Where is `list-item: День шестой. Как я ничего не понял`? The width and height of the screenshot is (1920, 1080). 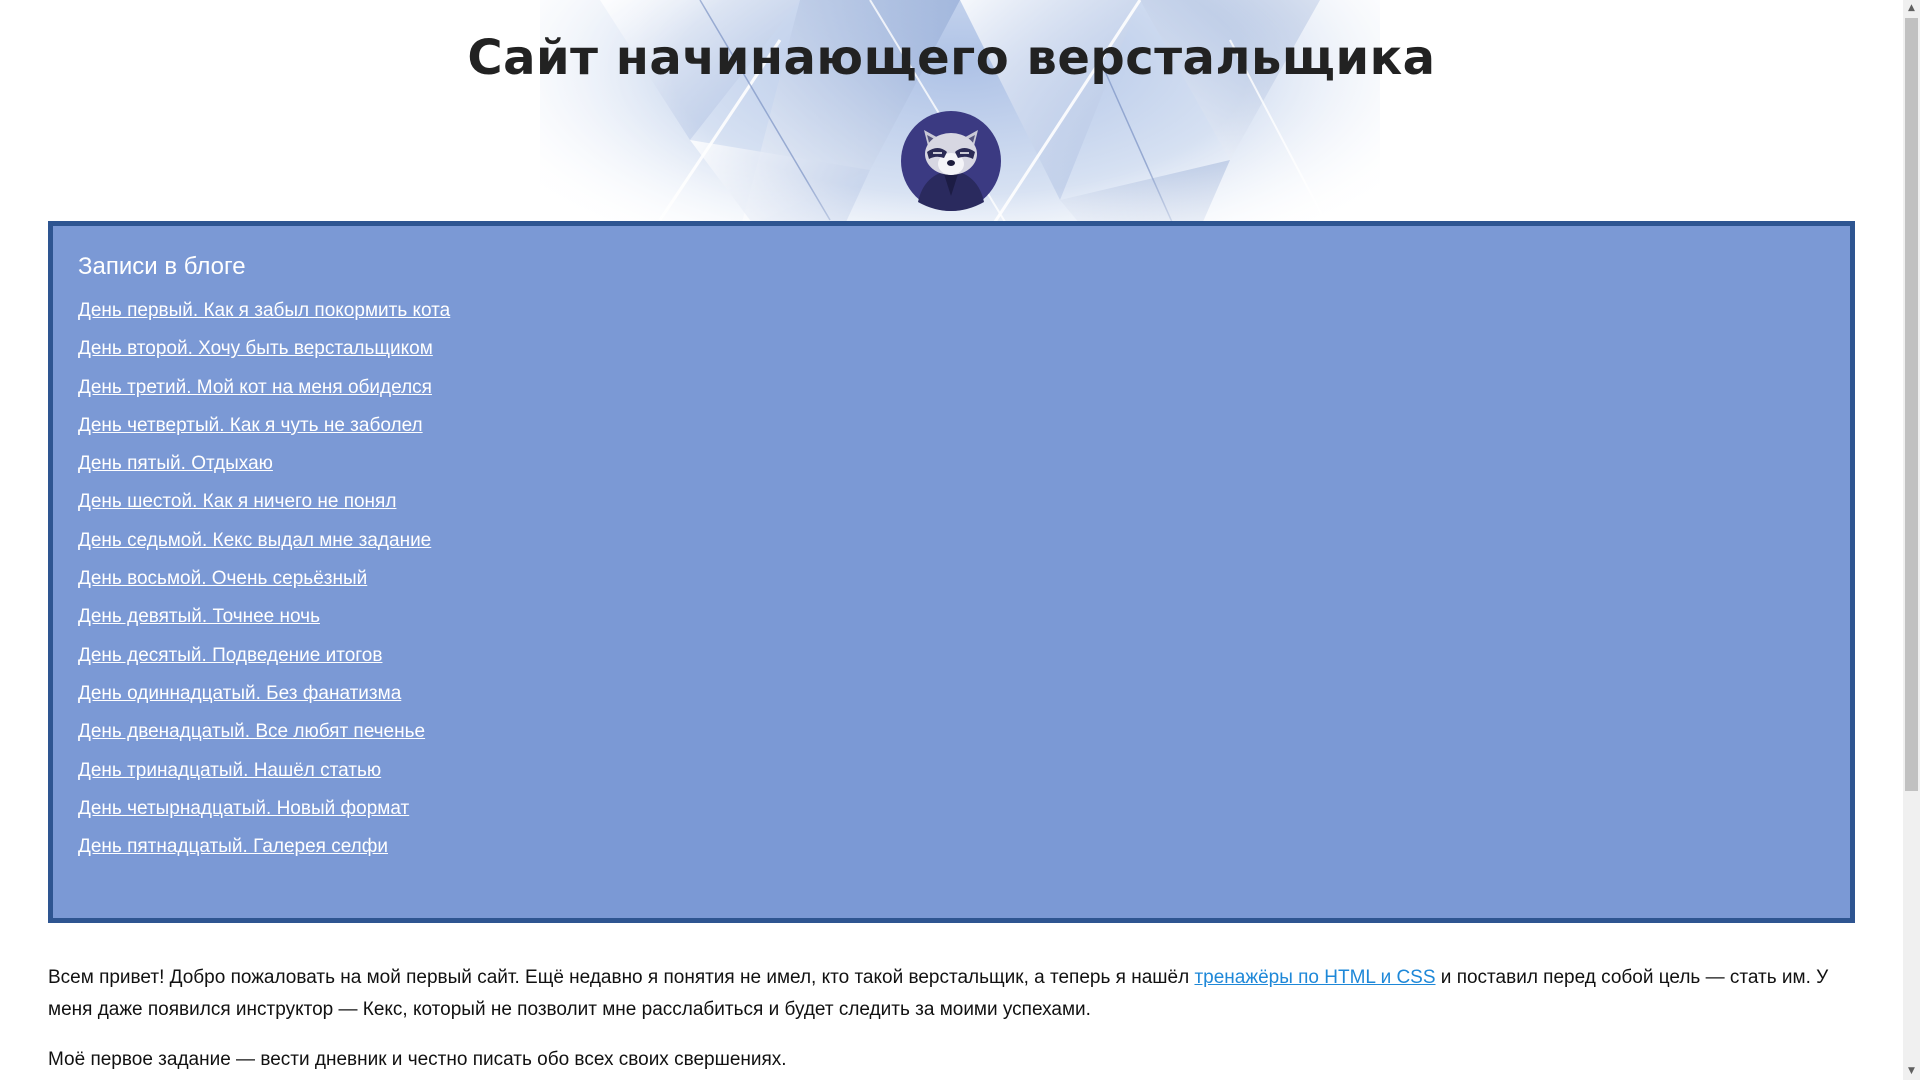 list-item: День шестой. Как я ничего не понял is located at coordinates (951, 506).